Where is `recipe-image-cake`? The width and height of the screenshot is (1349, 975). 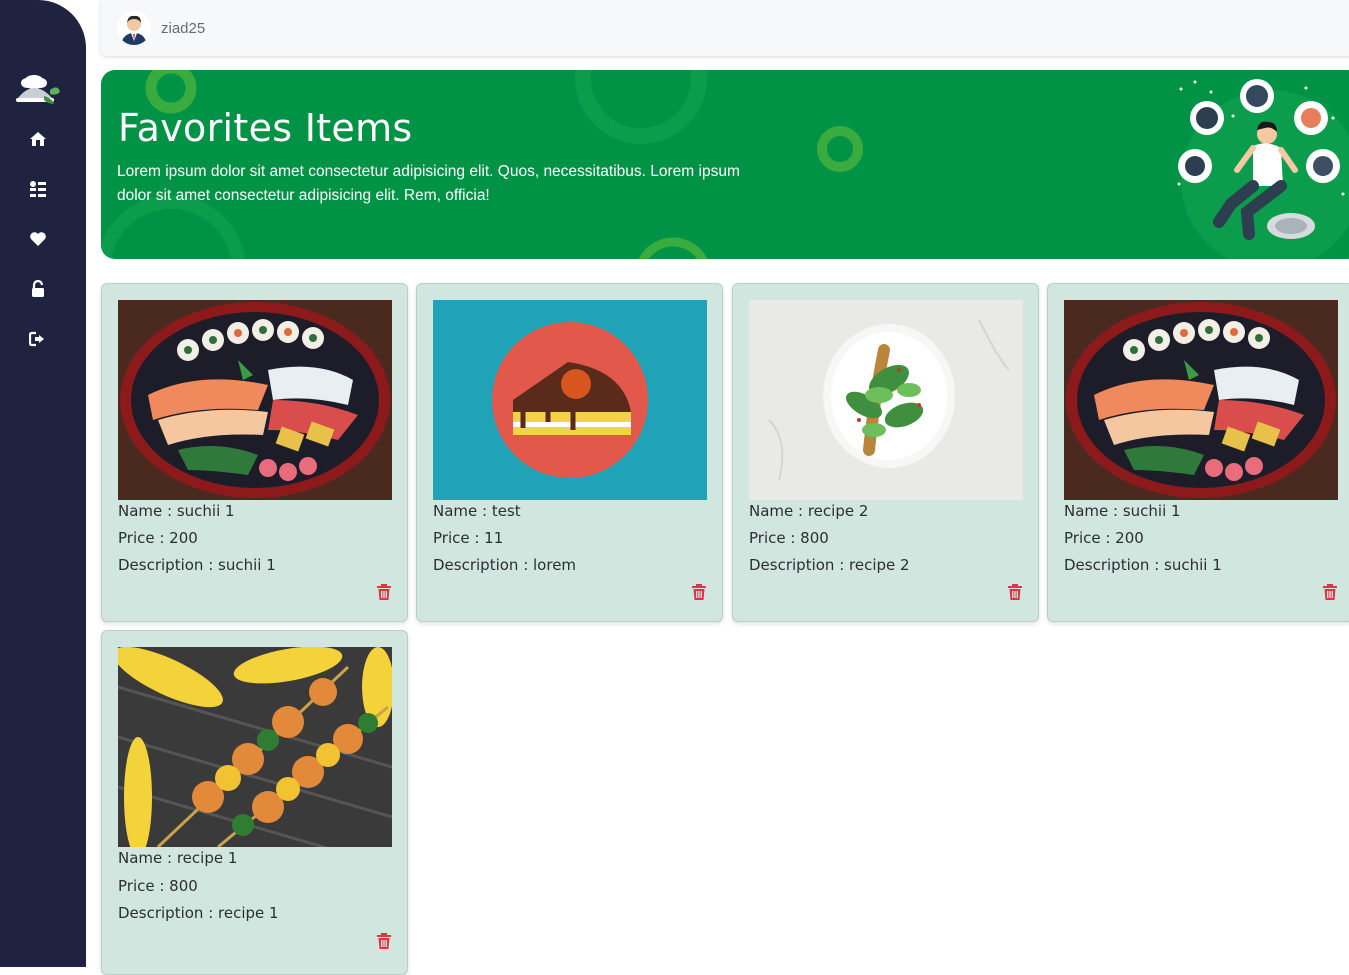
recipe-image-cake is located at coordinates (570, 400).